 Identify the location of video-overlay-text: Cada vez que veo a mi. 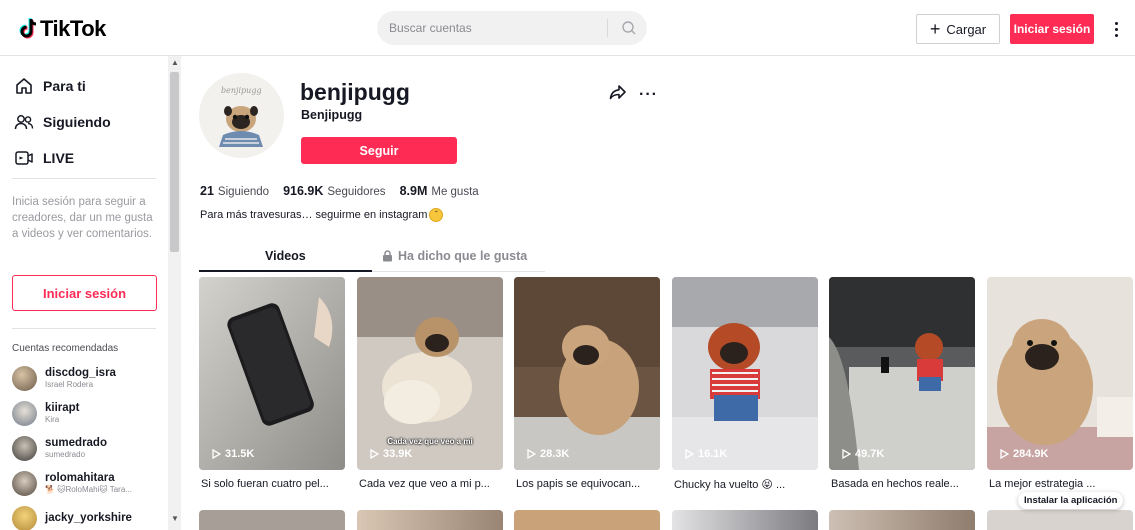
(430, 441).